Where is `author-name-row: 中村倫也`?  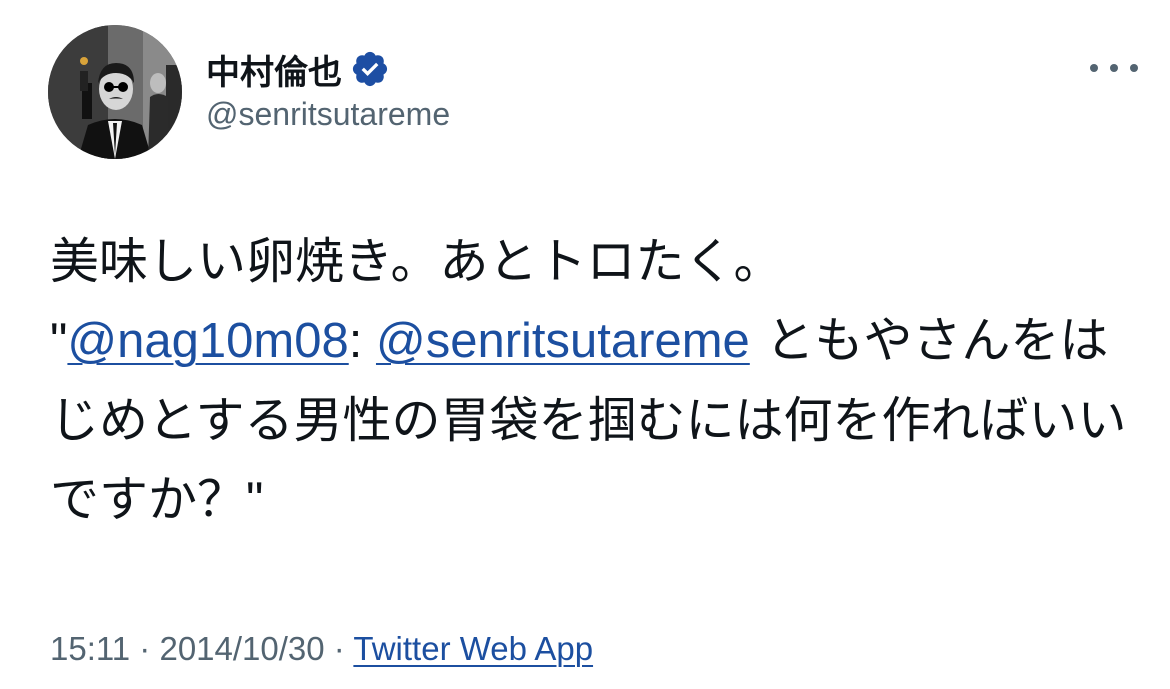
author-name-row: 中村倫也 is located at coordinates (298, 69).